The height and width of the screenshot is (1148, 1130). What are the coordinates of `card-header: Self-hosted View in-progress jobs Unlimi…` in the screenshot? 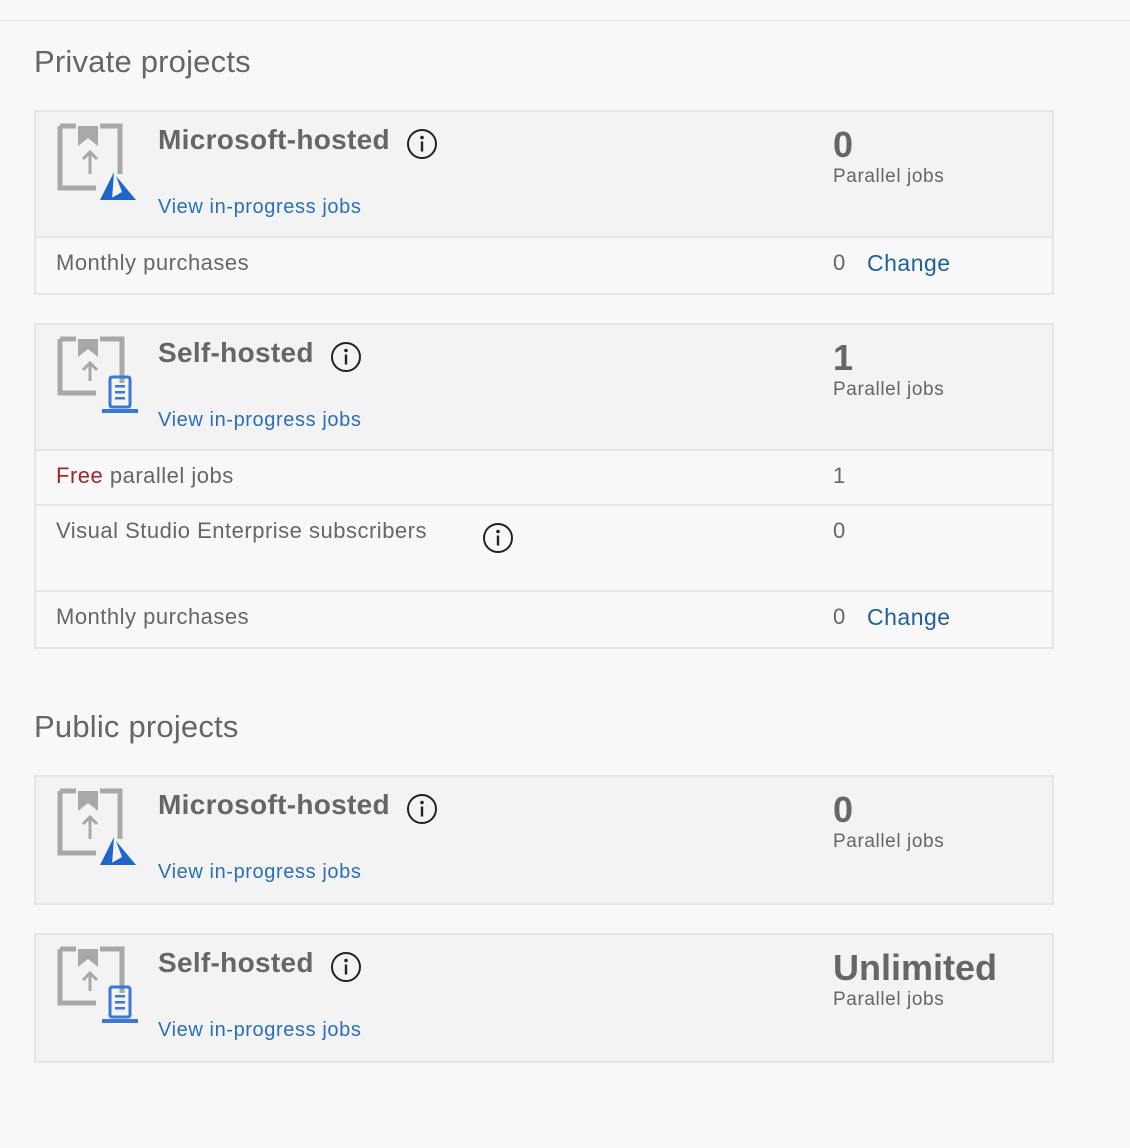 It's located at (544, 998).